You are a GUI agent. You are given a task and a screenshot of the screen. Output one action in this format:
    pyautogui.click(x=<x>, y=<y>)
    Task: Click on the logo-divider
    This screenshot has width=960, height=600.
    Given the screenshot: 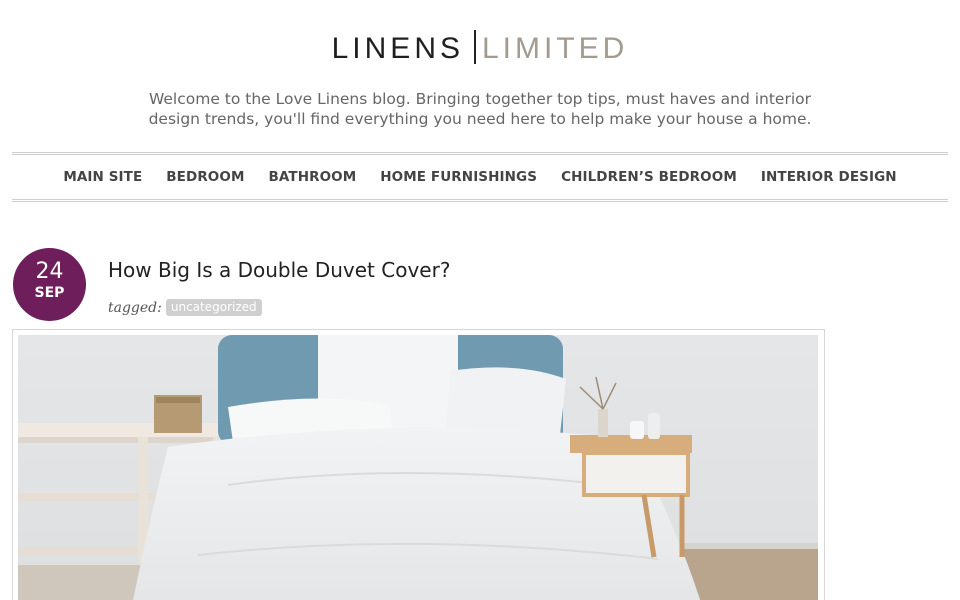 What is the action you would take?
    pyautogui.click(x=475, y=47)
    